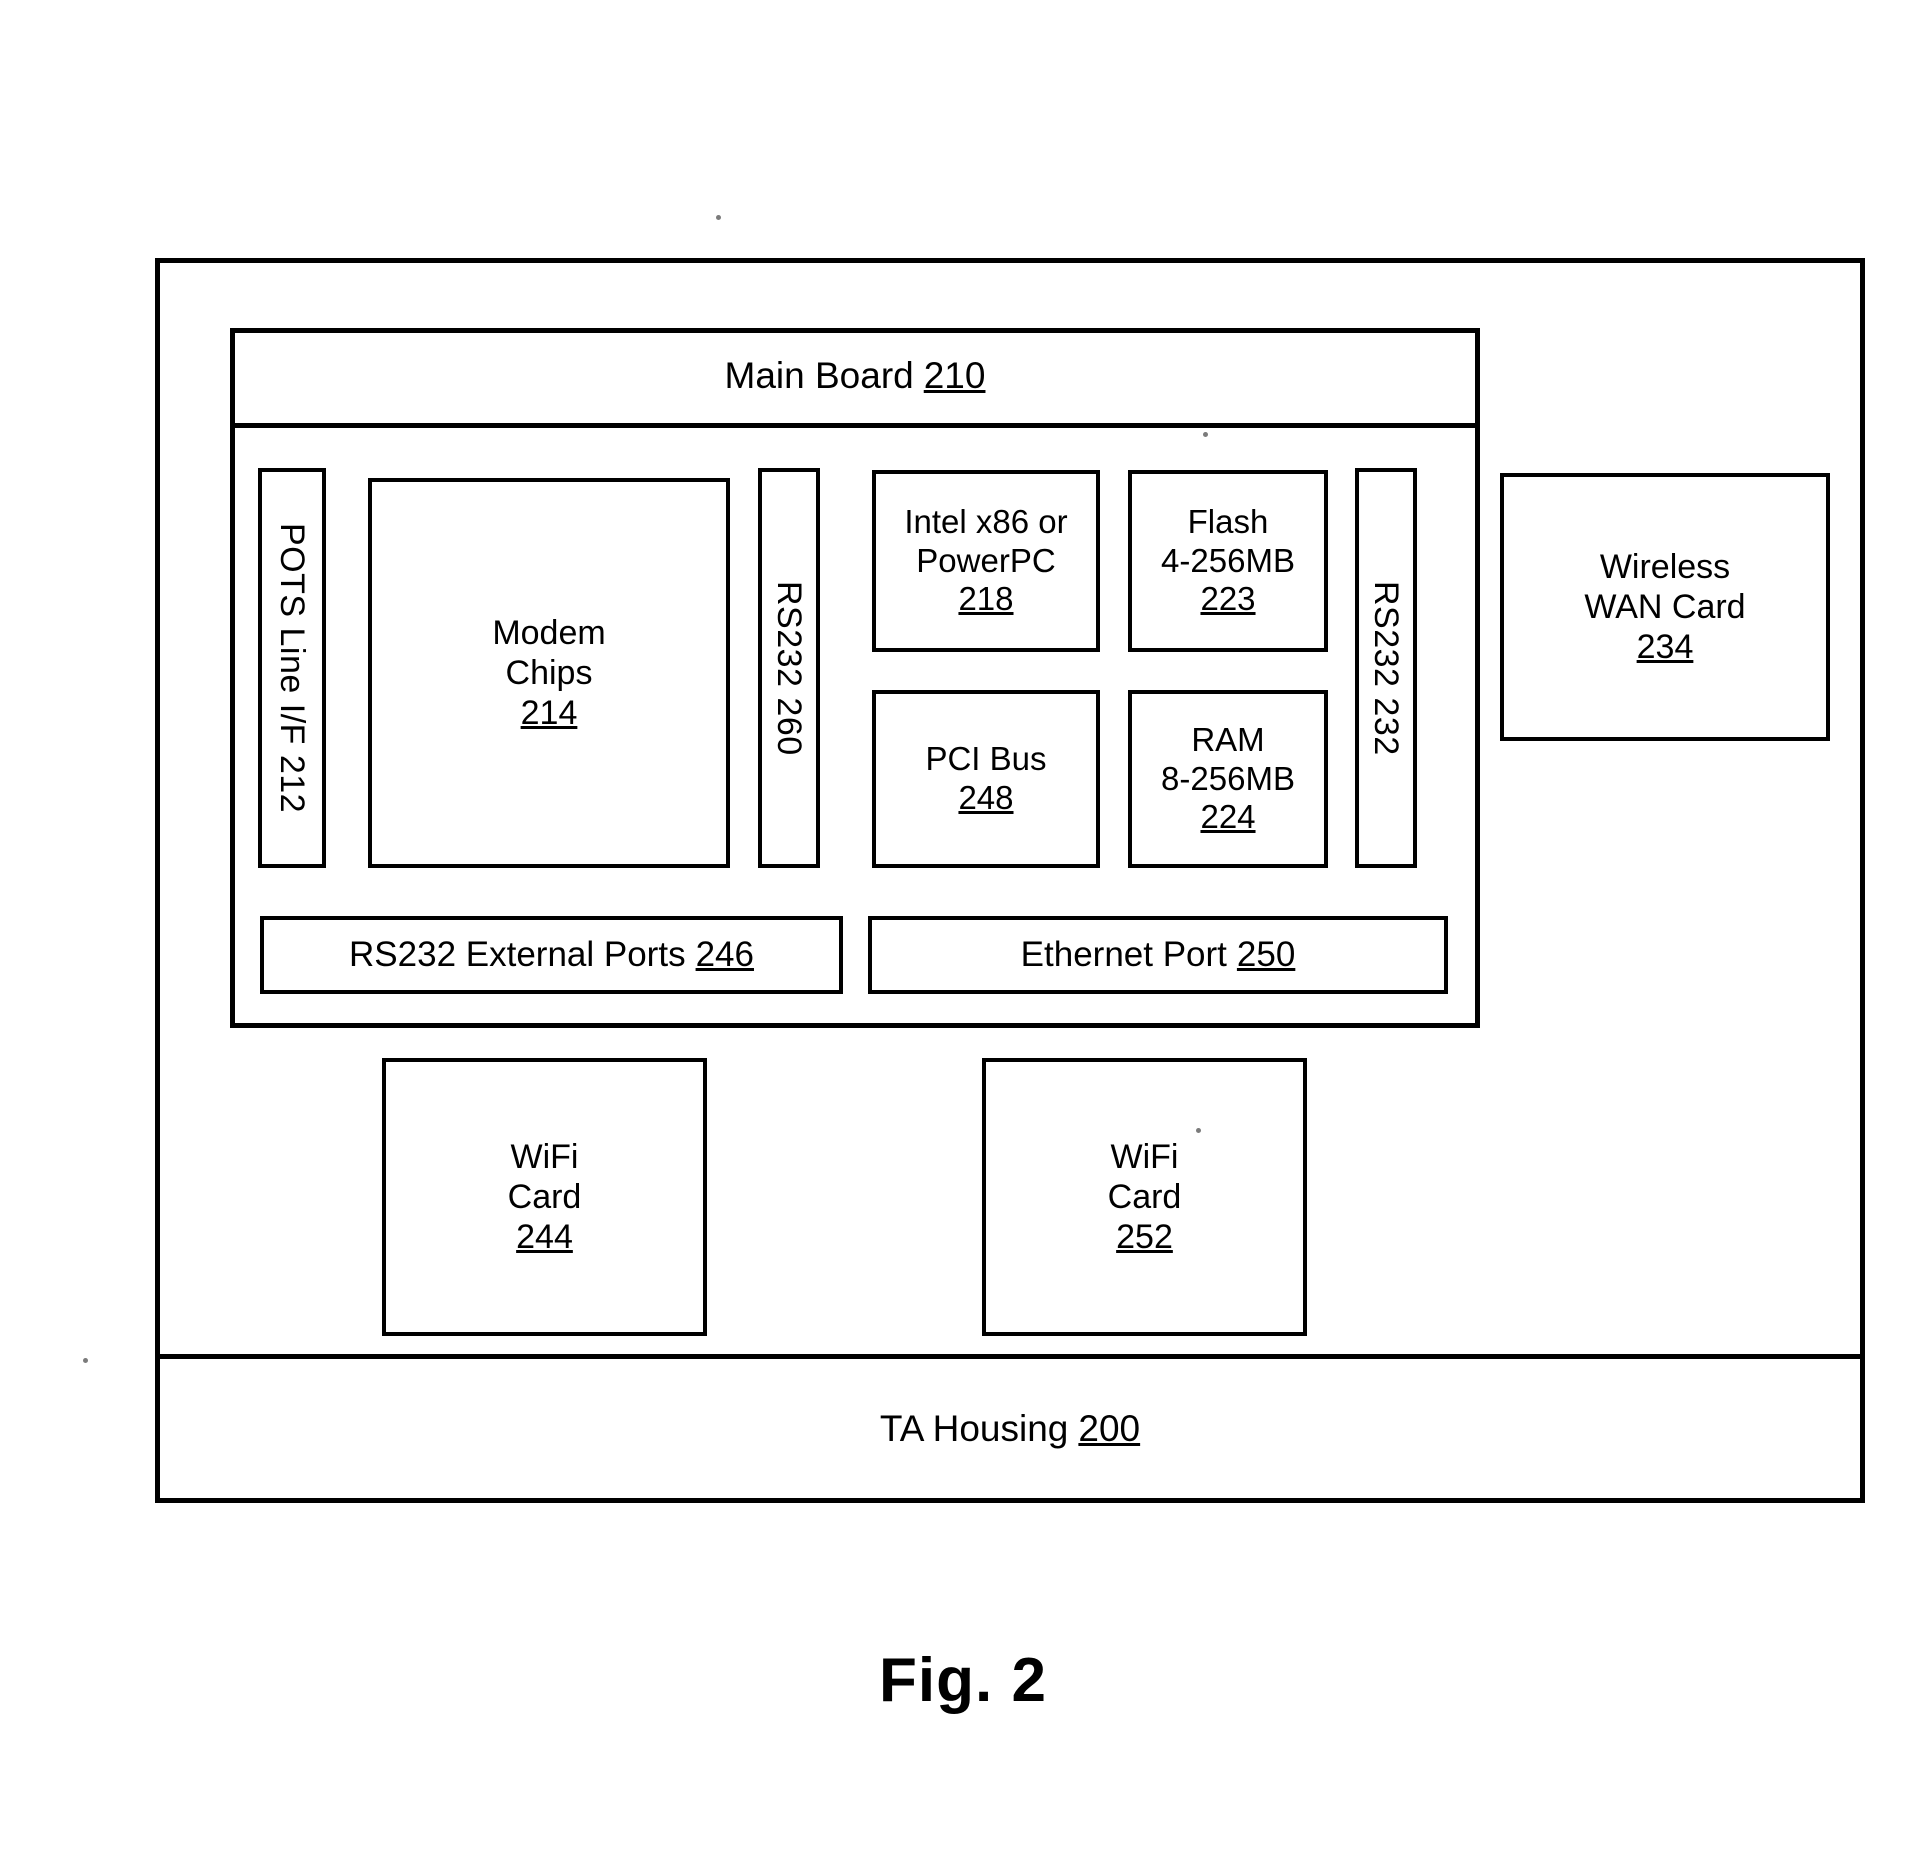  I want to click on main-board-title: Main Board 210, so click(855, 375).